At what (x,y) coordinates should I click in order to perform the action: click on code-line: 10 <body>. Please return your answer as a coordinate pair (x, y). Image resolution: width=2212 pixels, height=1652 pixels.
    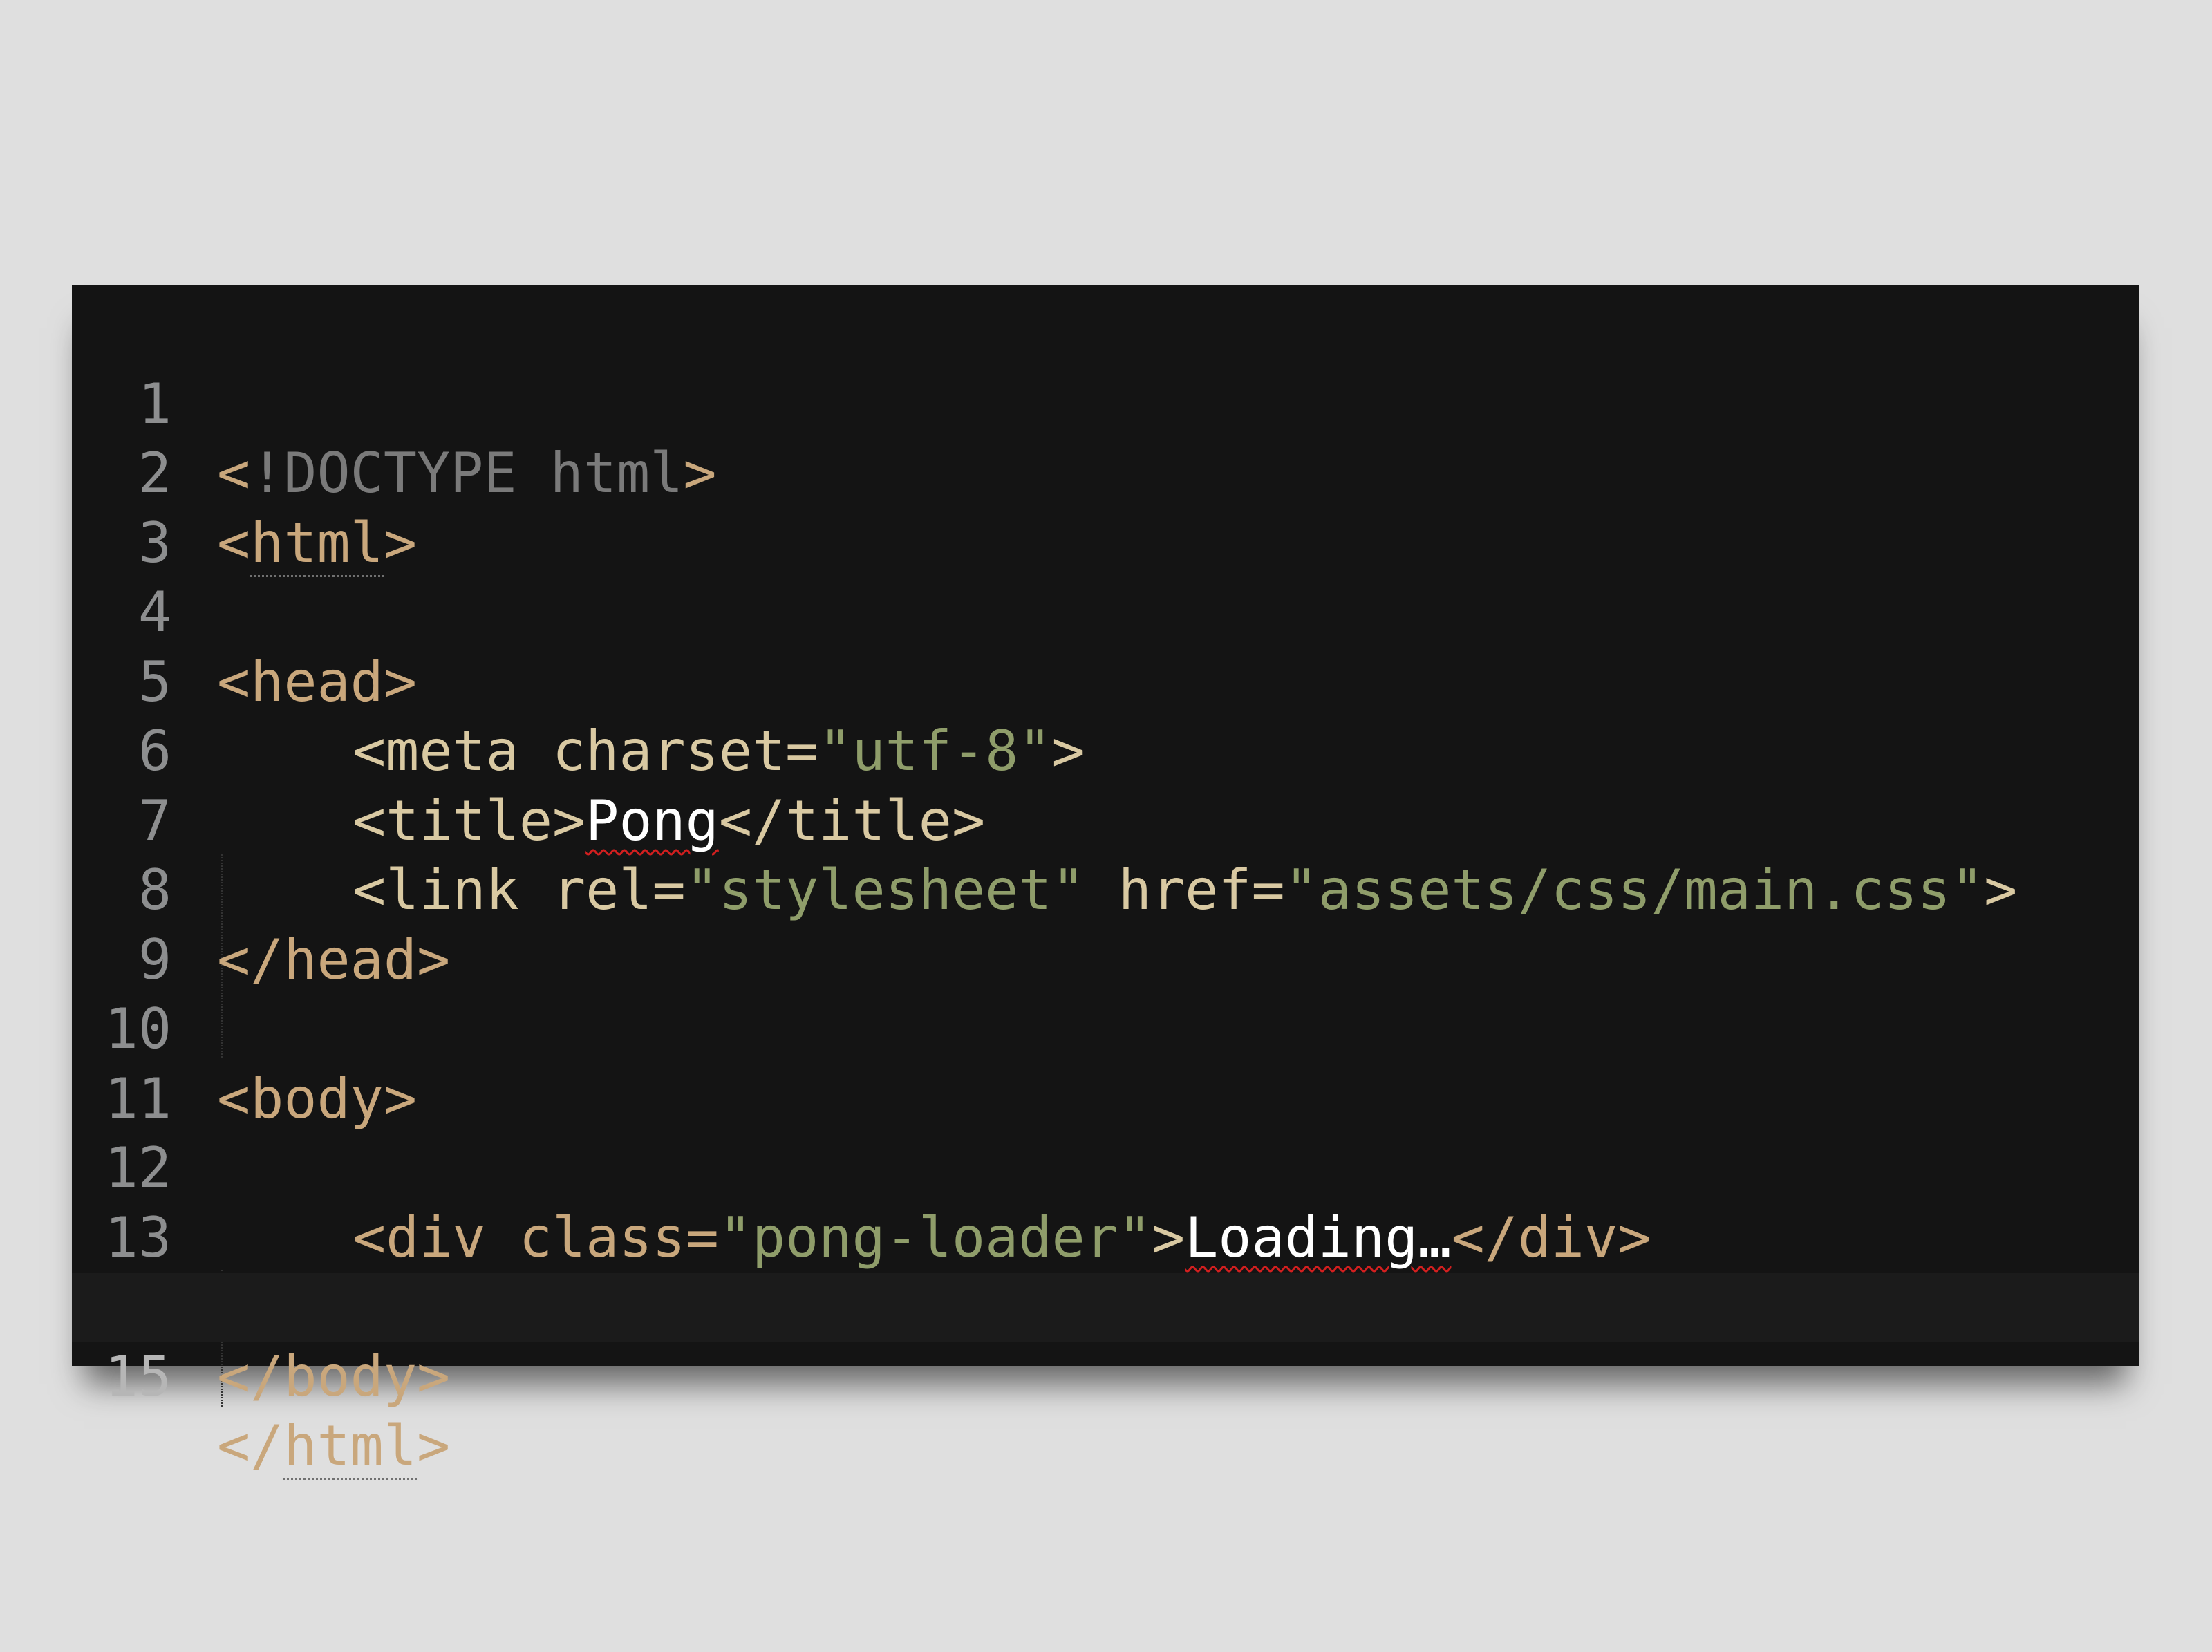
    Looking at the image, I should click on (1105, 1029).